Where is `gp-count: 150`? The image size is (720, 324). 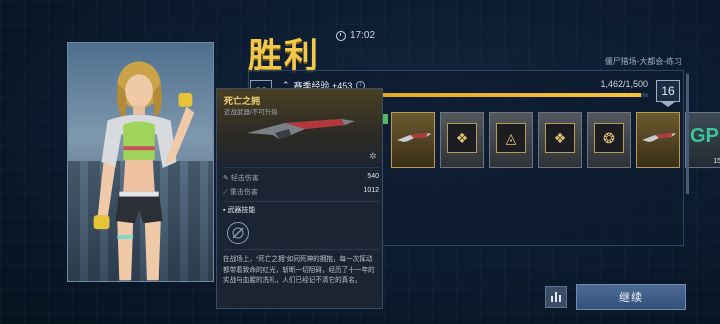 gp-count: 150 is located at coordinates (716, 161).